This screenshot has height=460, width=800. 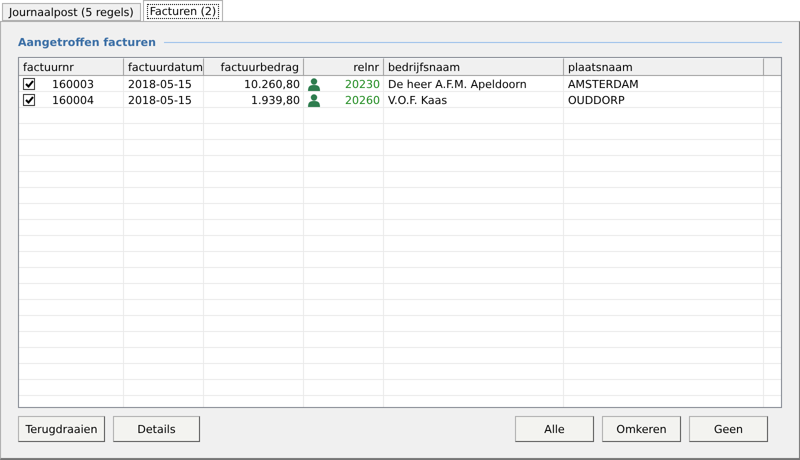 What do you see at coordinates (603, 84) in the screenshot?
I see `table-cell: AMSTERDAM` at bounding box center [603, 84].